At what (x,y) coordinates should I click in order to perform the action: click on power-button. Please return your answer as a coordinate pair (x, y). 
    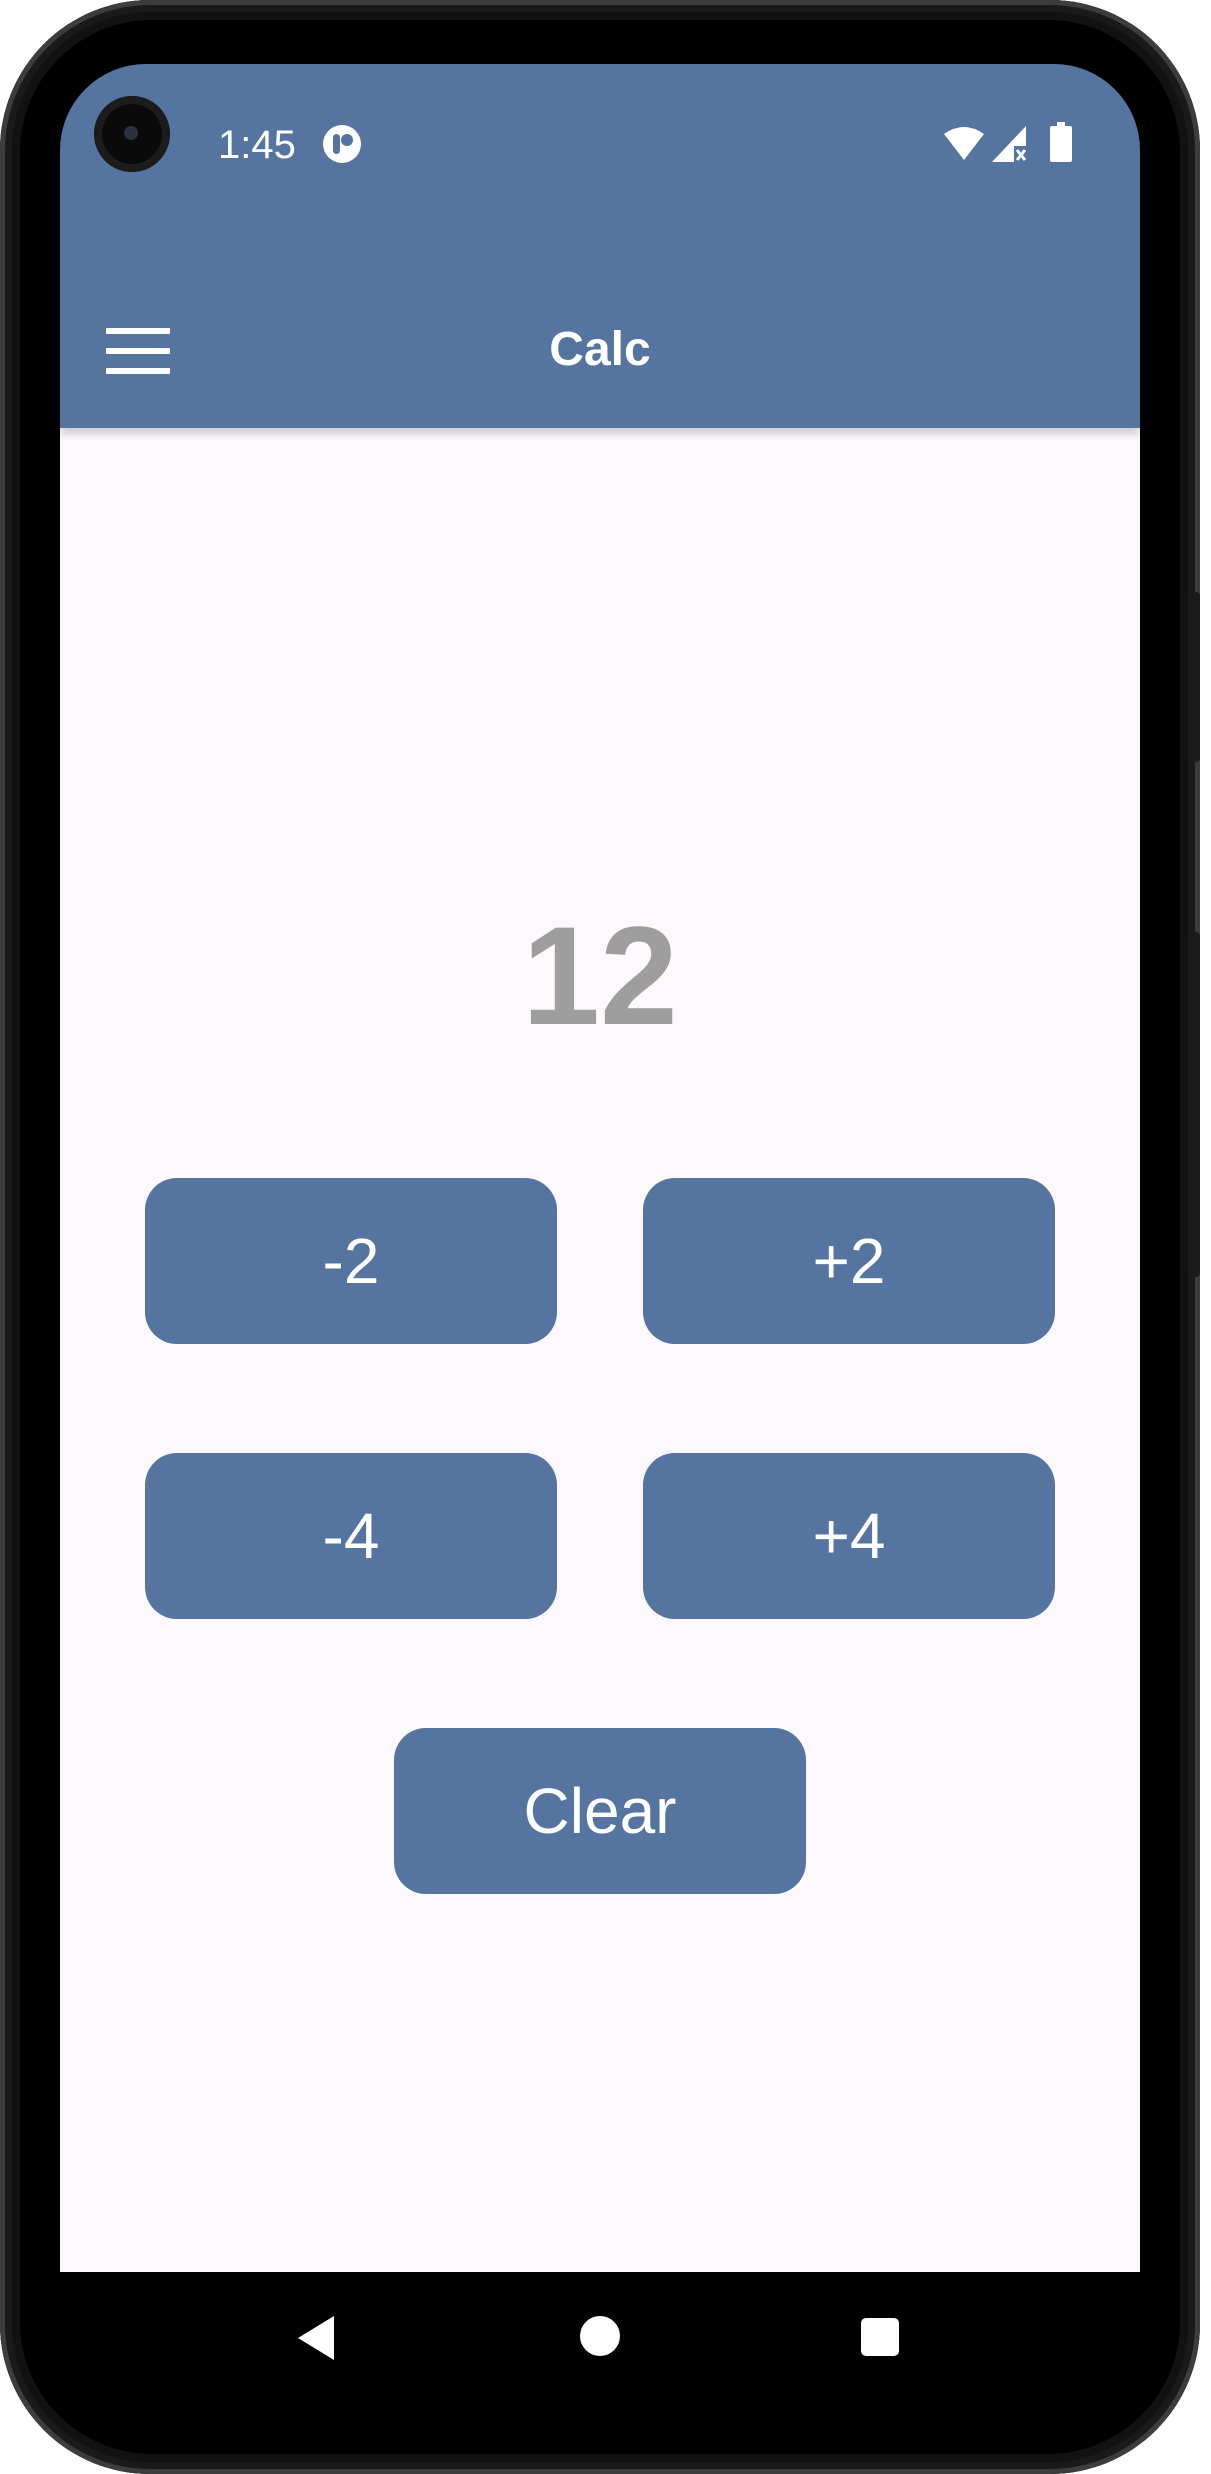
    Looking at the image, I should click on (1194, 677).